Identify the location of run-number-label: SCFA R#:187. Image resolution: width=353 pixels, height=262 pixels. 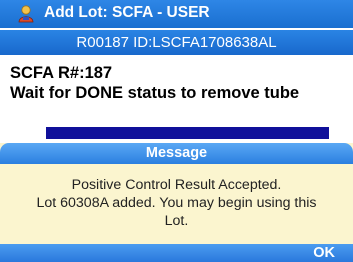
(61, 73).